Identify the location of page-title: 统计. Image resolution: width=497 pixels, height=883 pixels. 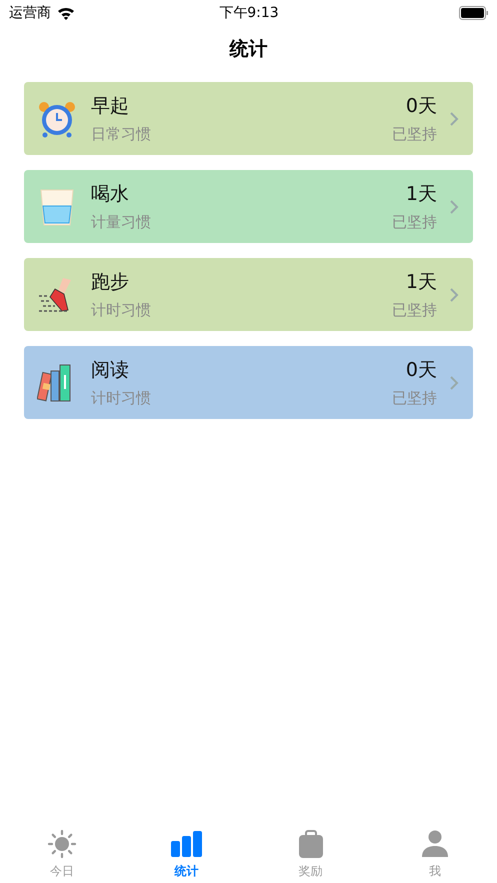
(248, 49).